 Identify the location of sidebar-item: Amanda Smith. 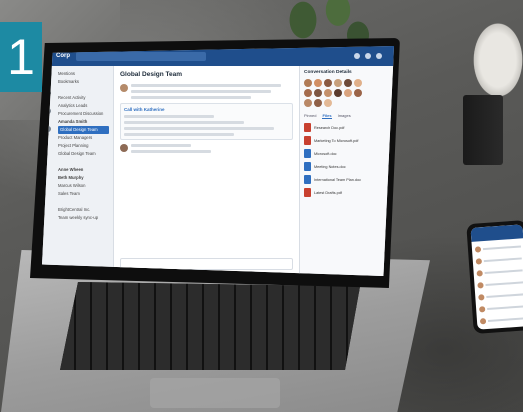
(83, 122).